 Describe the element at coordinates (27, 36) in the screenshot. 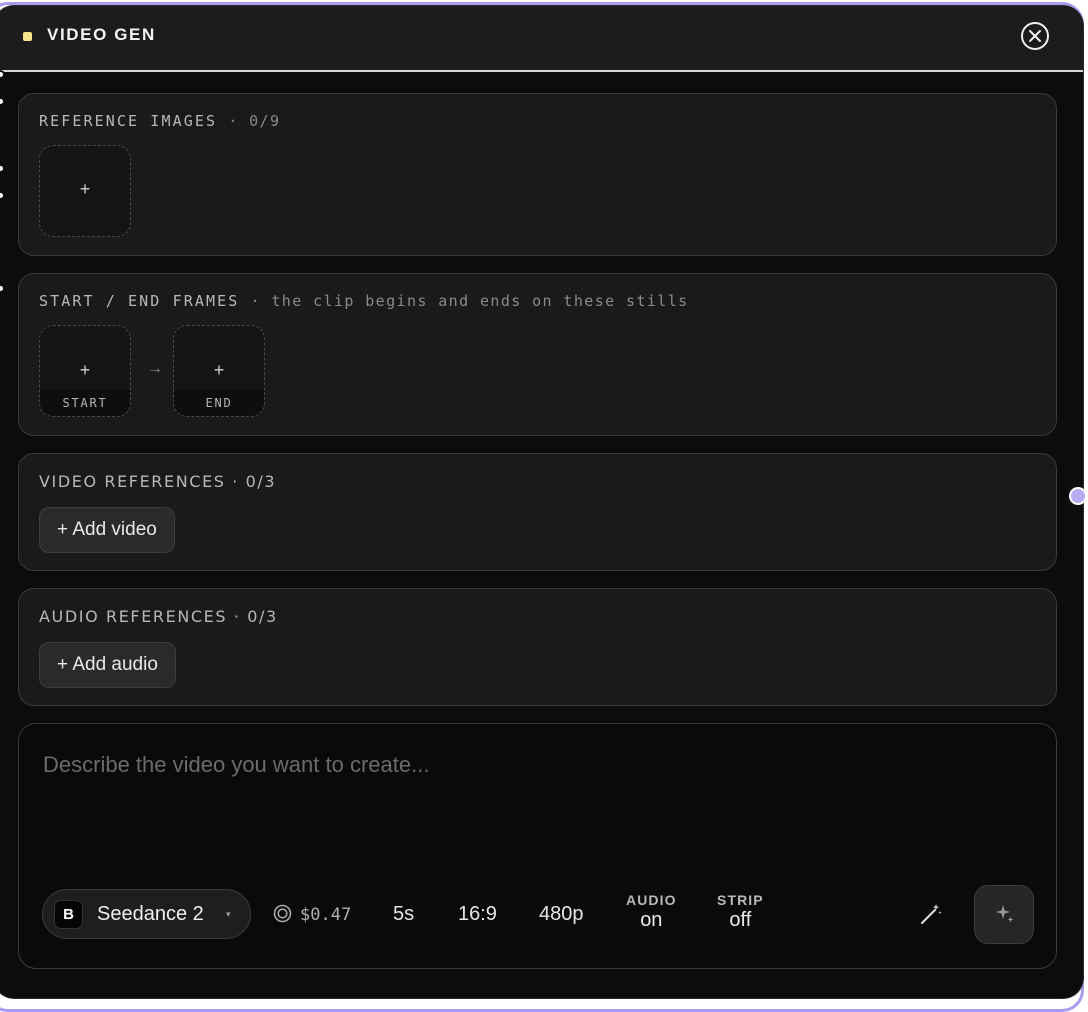

I see `title-indicator-dot` at that location.